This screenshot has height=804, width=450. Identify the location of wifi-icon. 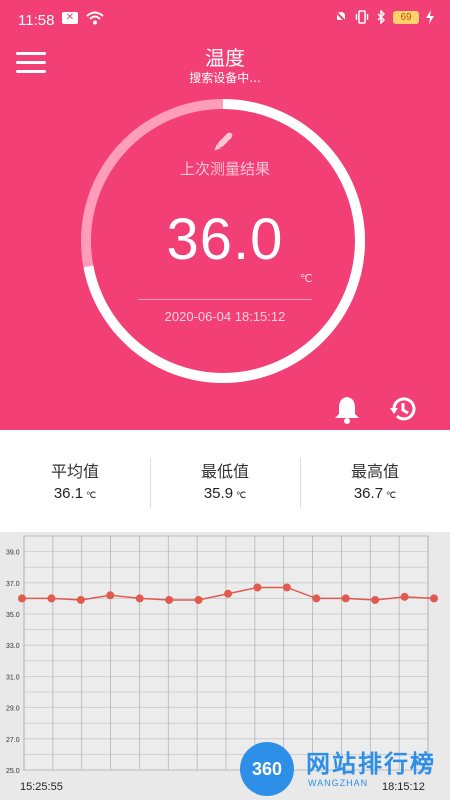
(95, 18).